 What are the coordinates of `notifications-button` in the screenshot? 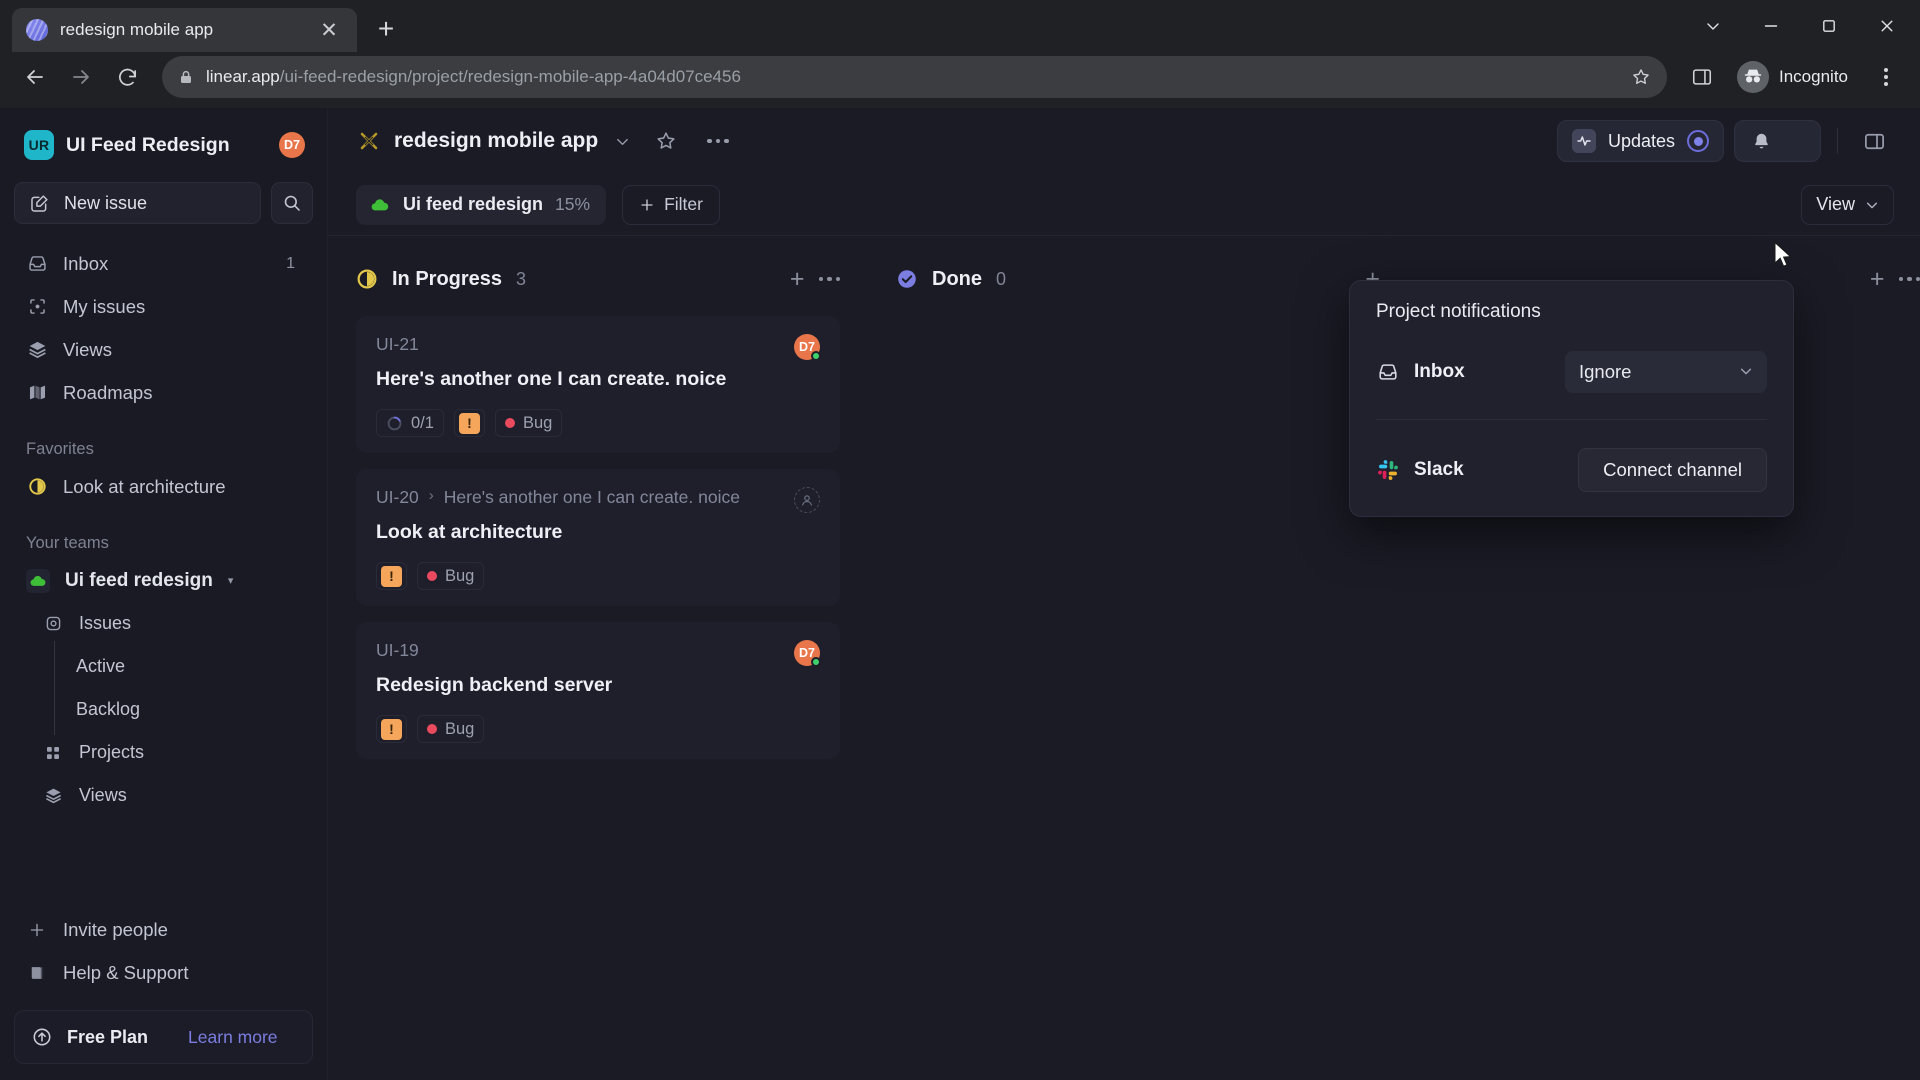 It's located at (1777, 141).